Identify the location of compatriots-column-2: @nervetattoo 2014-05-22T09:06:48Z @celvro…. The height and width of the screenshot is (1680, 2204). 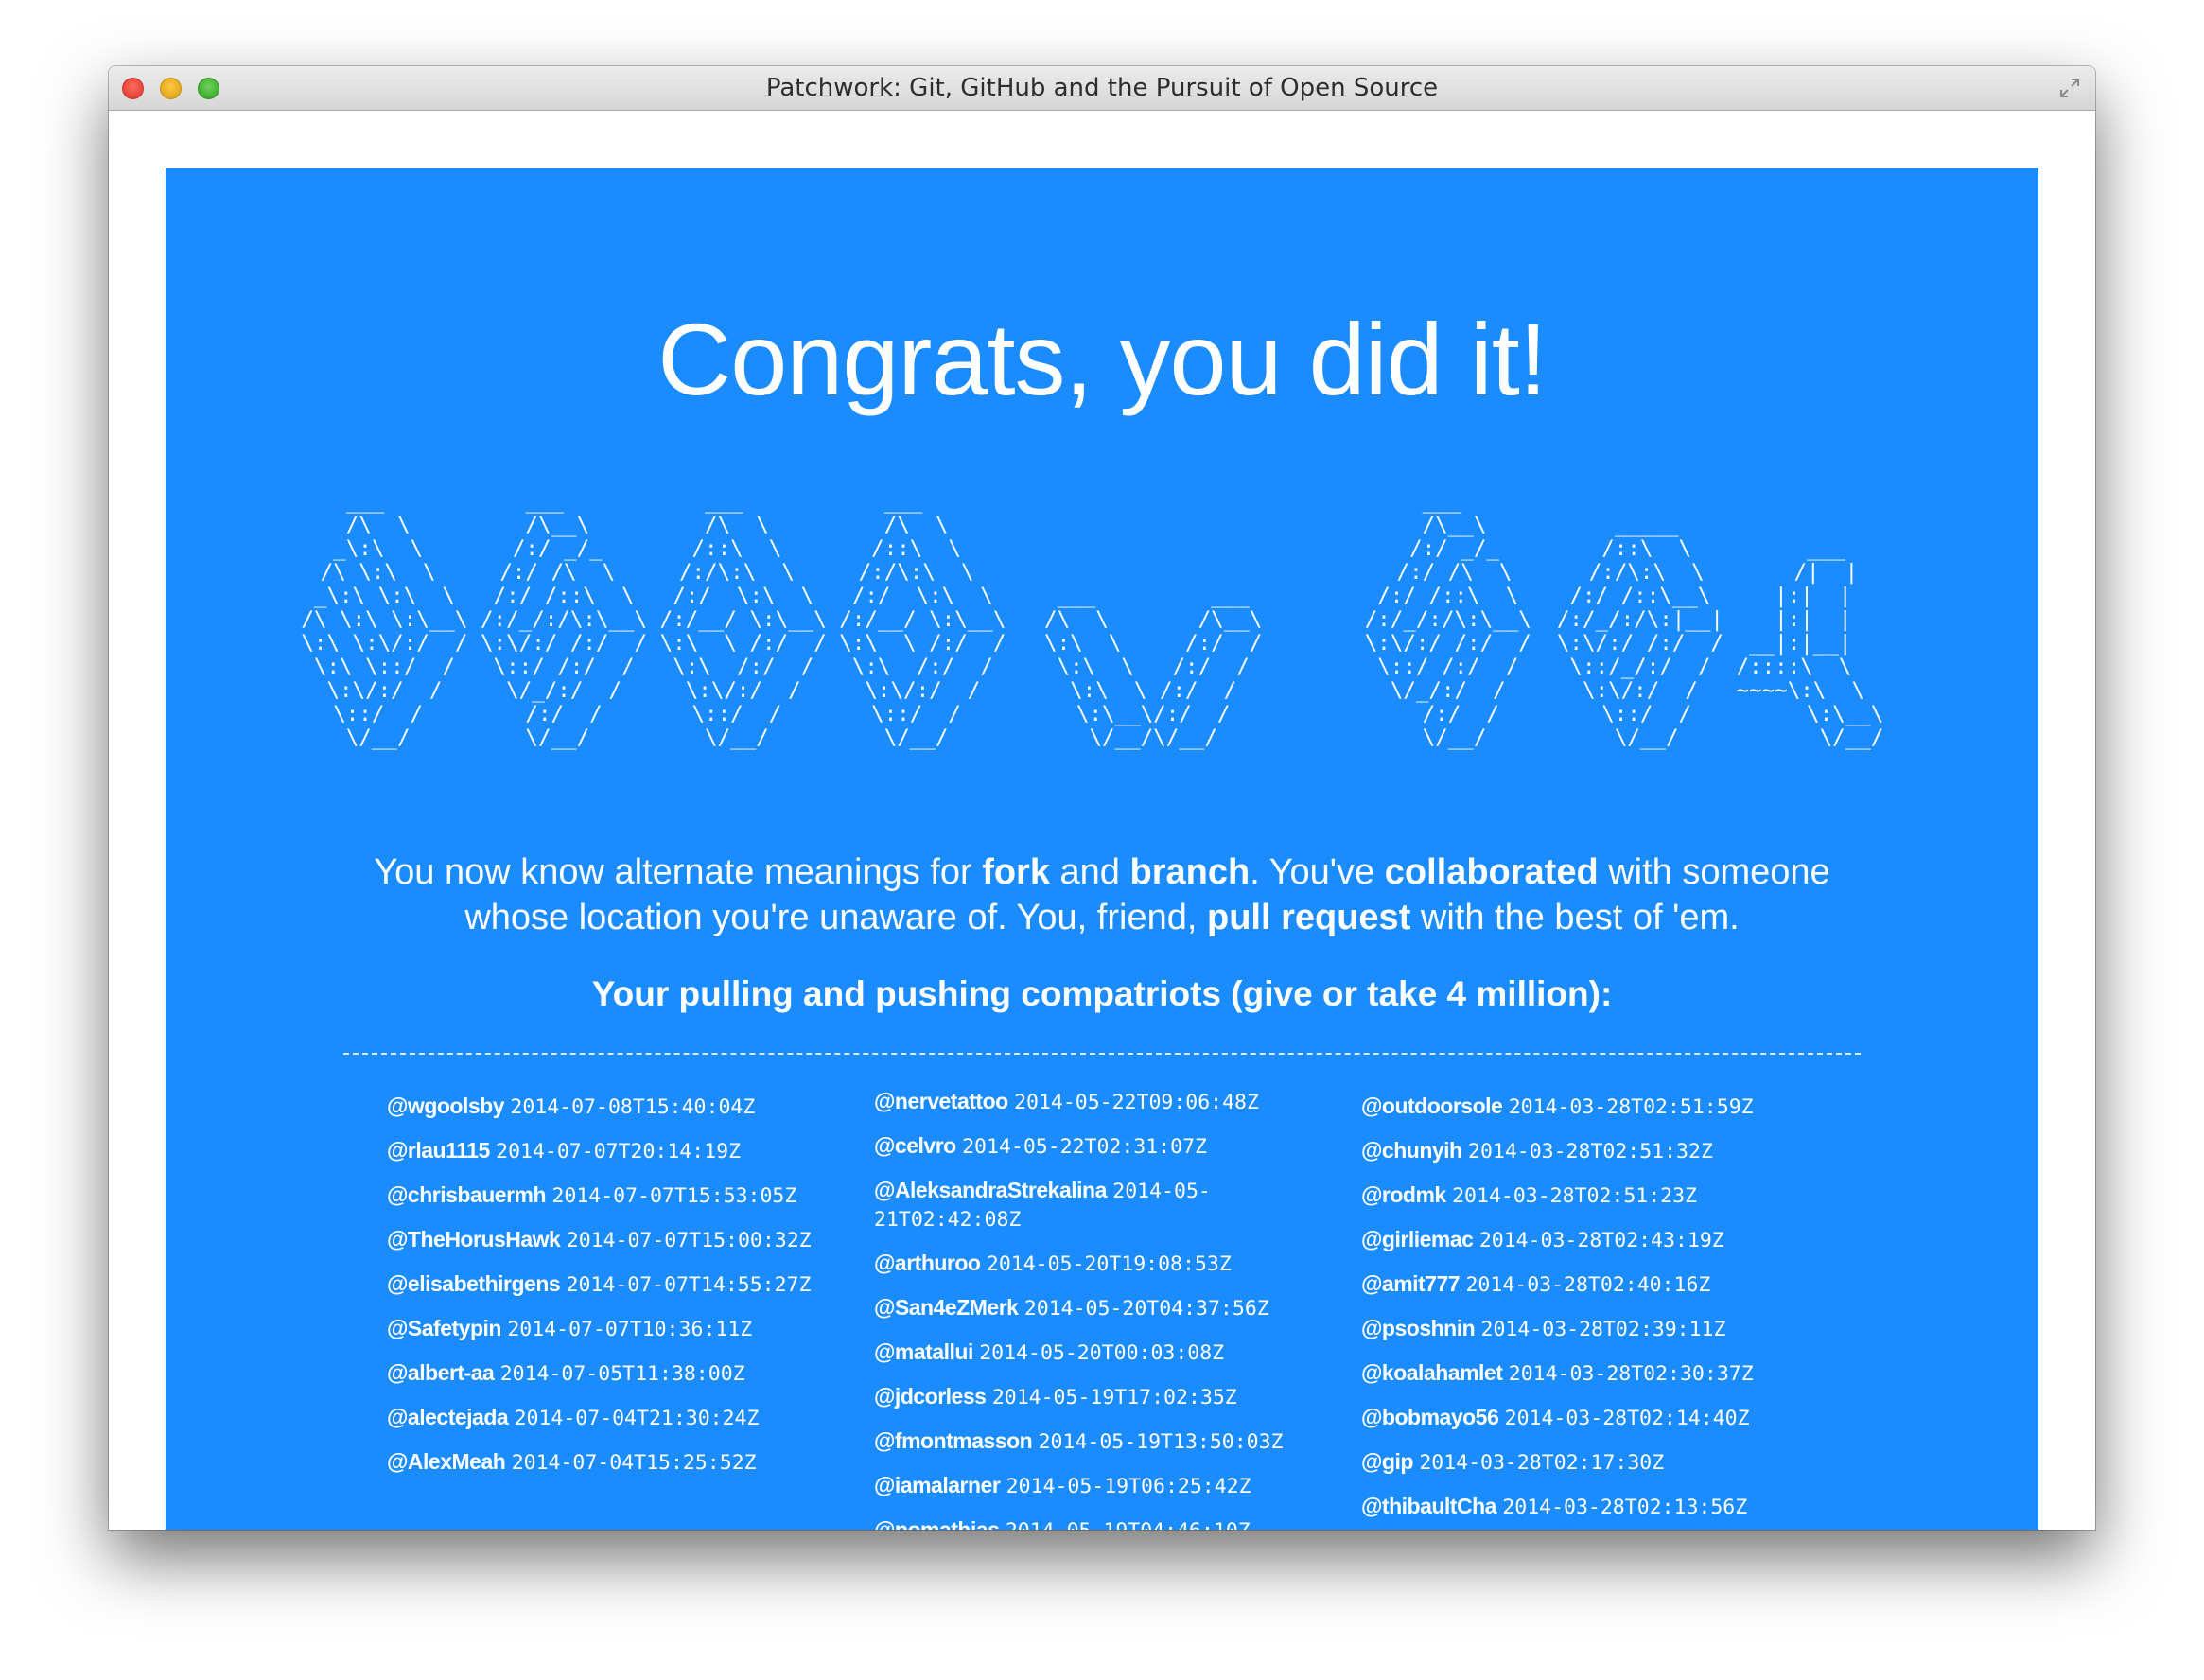
(1106, 1309).